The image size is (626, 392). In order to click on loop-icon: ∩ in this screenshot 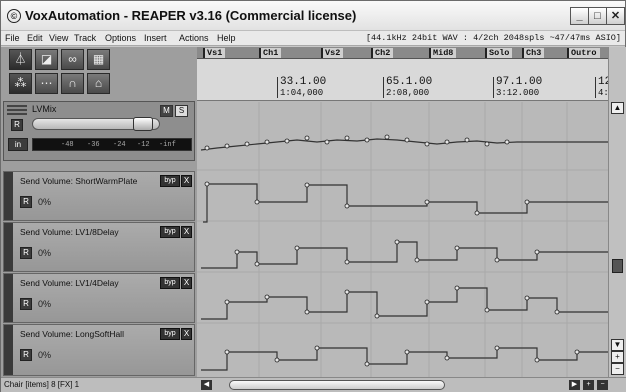, I will do `click(72, 83)`.